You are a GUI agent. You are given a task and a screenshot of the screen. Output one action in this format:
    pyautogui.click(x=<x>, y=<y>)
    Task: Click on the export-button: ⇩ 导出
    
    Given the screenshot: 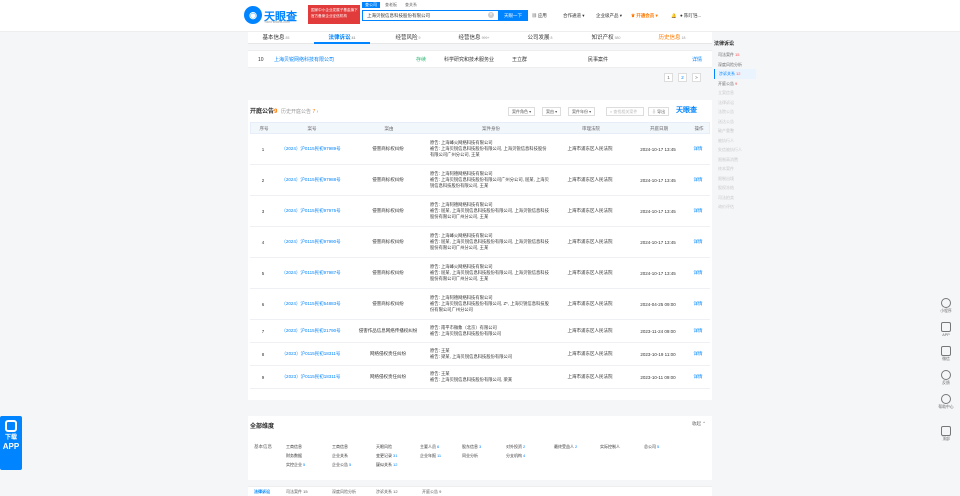 What is the action you would take?
    pyautogui.click(x=659, y=111)
    